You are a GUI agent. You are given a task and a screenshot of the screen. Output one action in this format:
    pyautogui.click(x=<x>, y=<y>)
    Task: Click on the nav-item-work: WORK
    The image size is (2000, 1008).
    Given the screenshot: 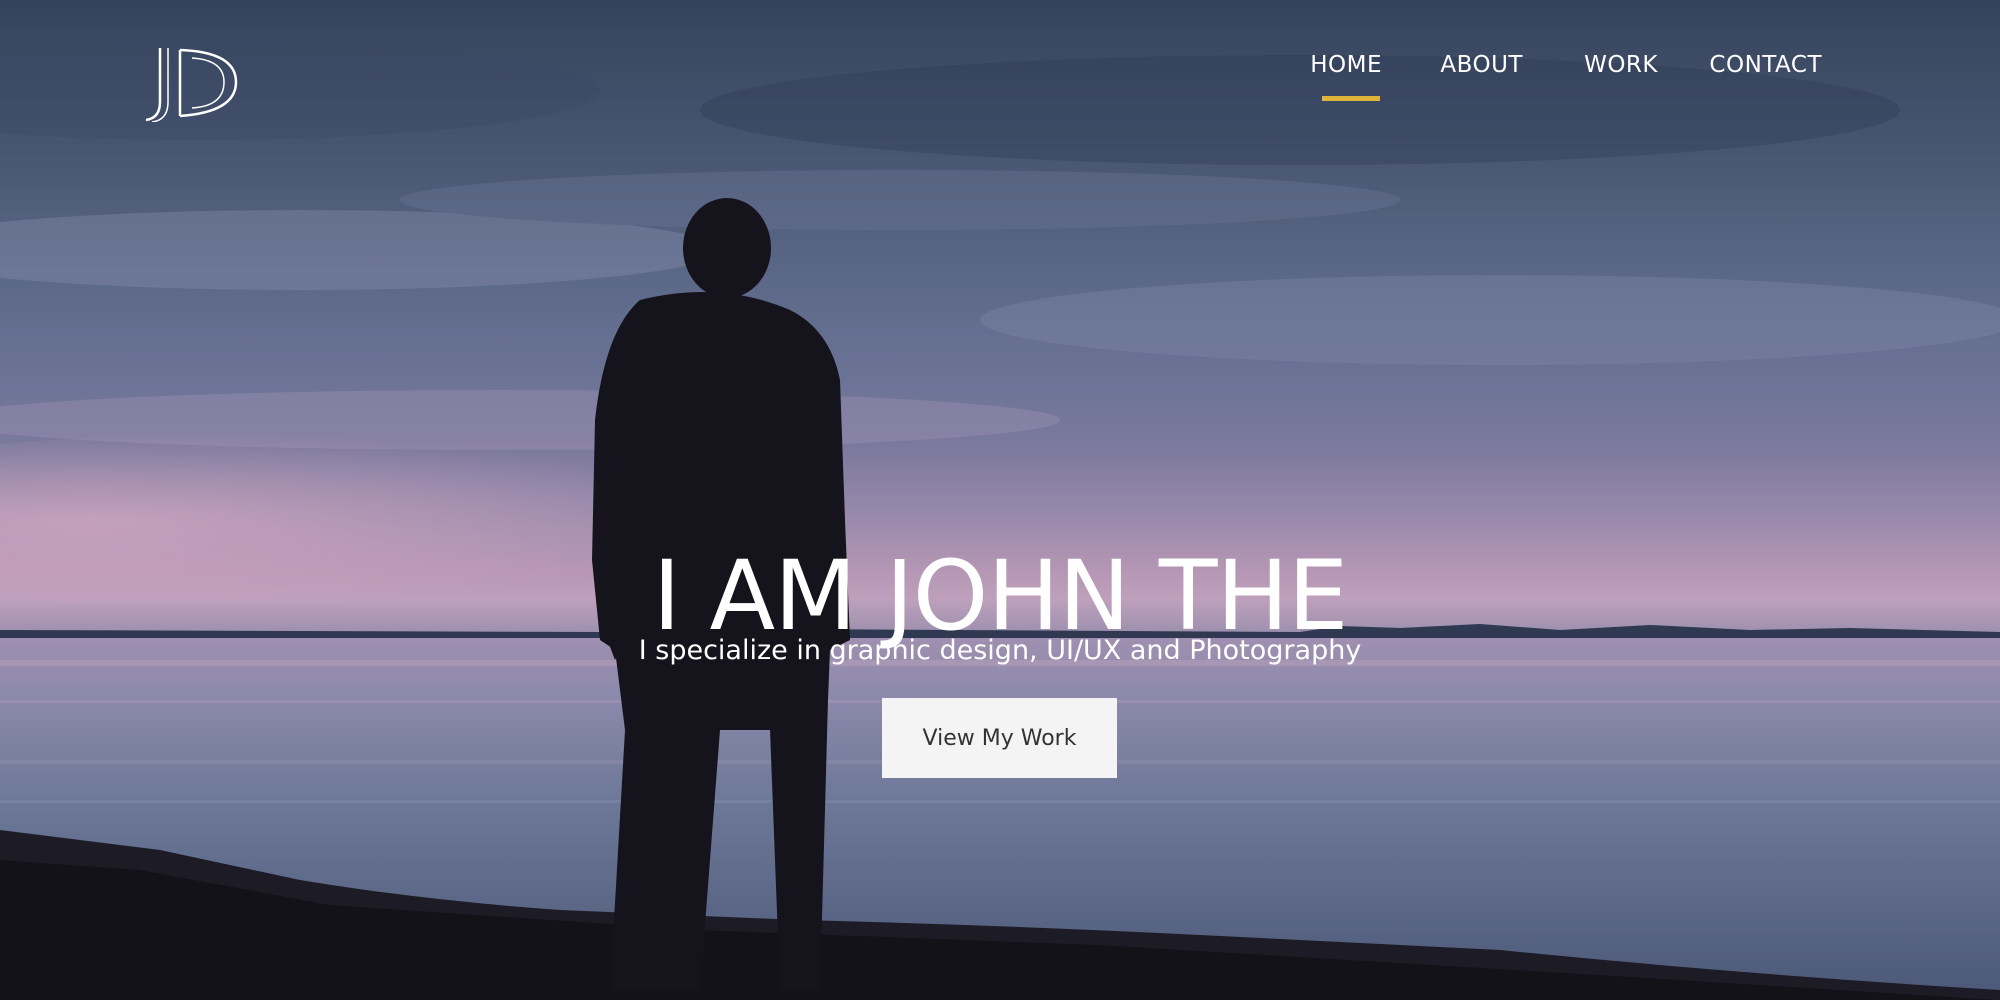 What is the action you would take?
    pyautogui.click(x=1621, y=65)
    